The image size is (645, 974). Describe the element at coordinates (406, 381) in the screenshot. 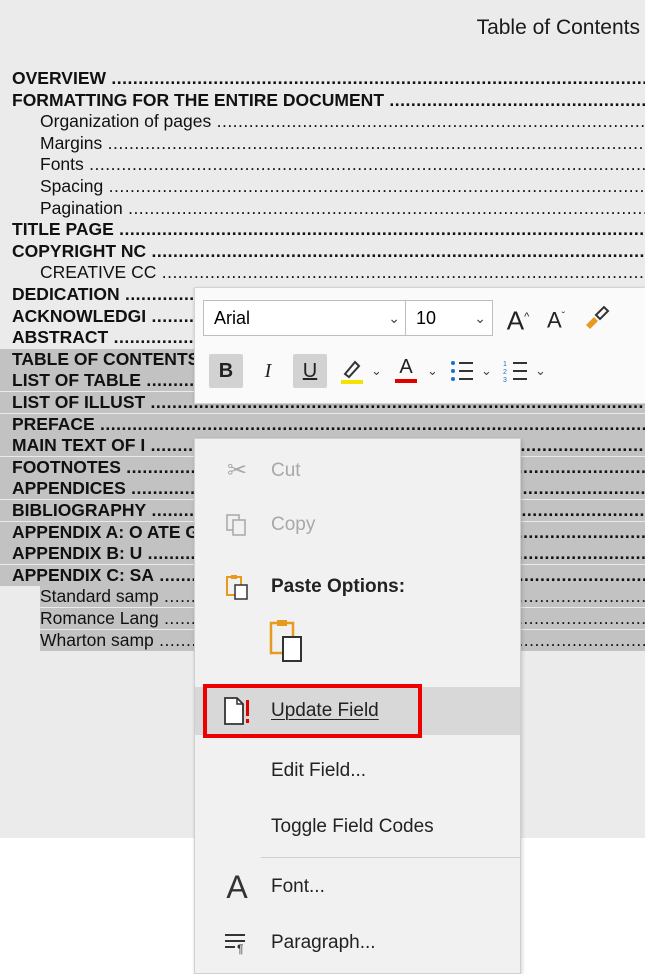

I see `font-color-swatch` at that location.